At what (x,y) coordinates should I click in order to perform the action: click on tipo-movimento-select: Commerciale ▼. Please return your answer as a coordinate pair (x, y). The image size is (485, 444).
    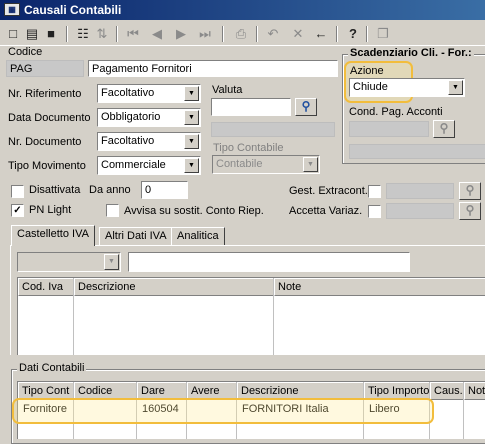
    Looking at the image, I should click on (149, 165).